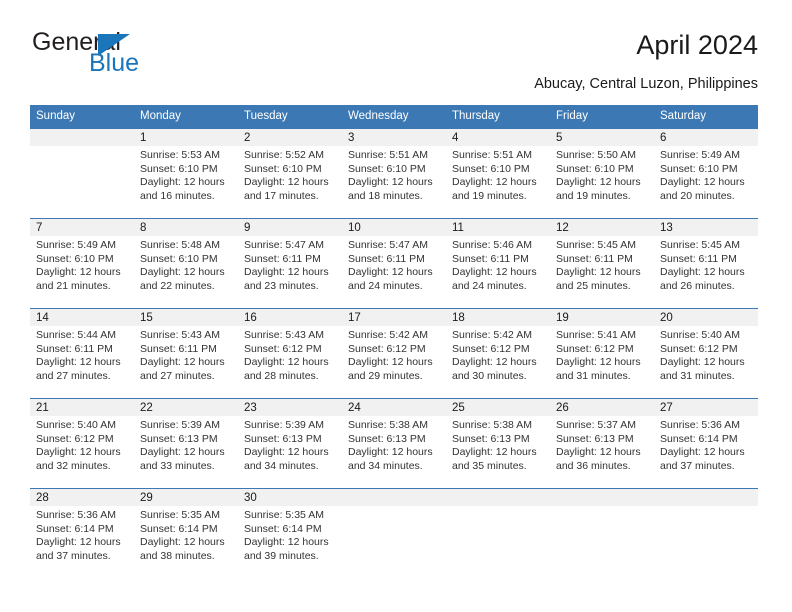 The height and width of the screenshot is (612, 792). Describe the element at coordinates (76, 425) in the screenshot. I see `sunrise-text: Sunrise: 5:40 AM` at that location.